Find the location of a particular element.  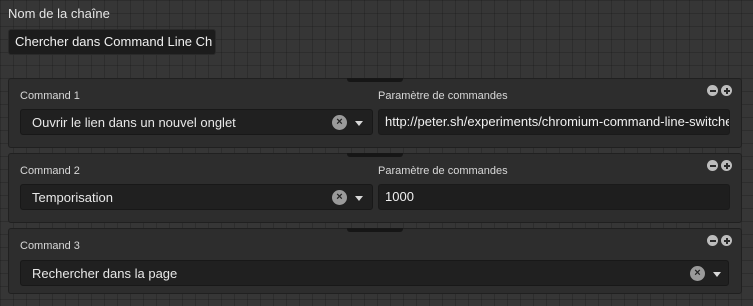

command-label: Command 1 is located at coordinates (50, 96).